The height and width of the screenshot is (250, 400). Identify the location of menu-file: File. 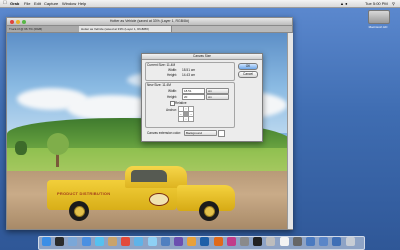
(27, 3).